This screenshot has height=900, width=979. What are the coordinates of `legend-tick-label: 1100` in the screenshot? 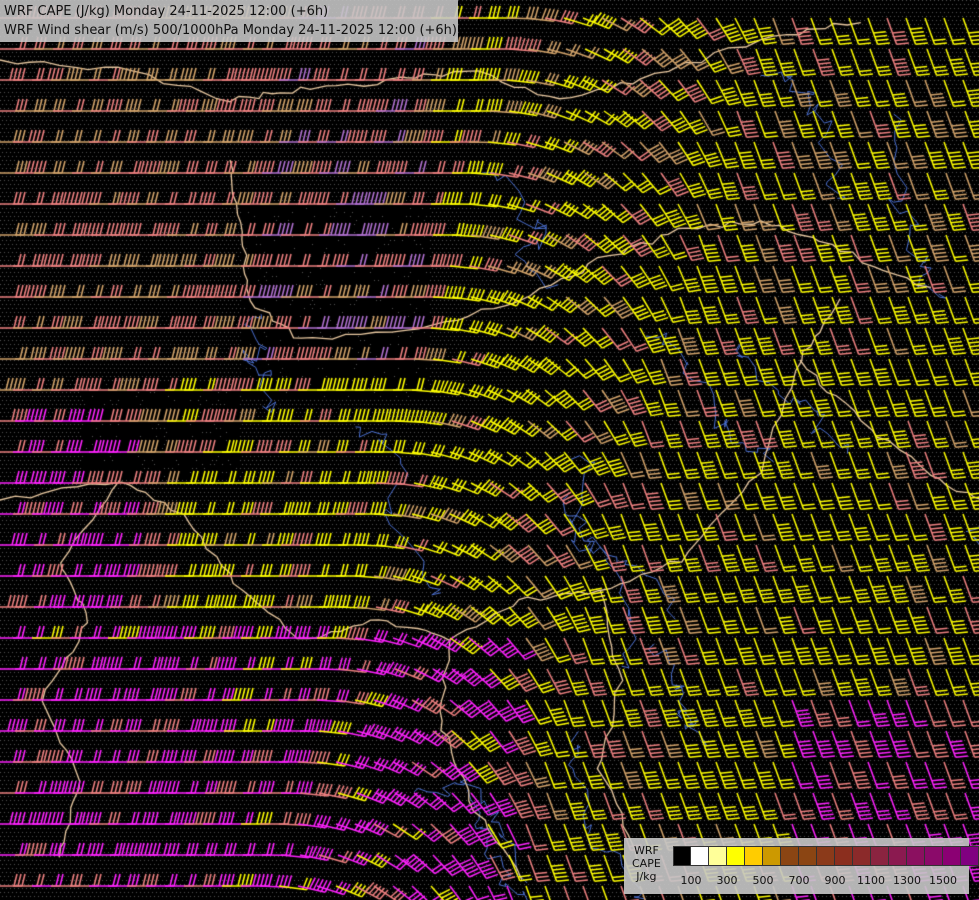 It's located at (871, 880).